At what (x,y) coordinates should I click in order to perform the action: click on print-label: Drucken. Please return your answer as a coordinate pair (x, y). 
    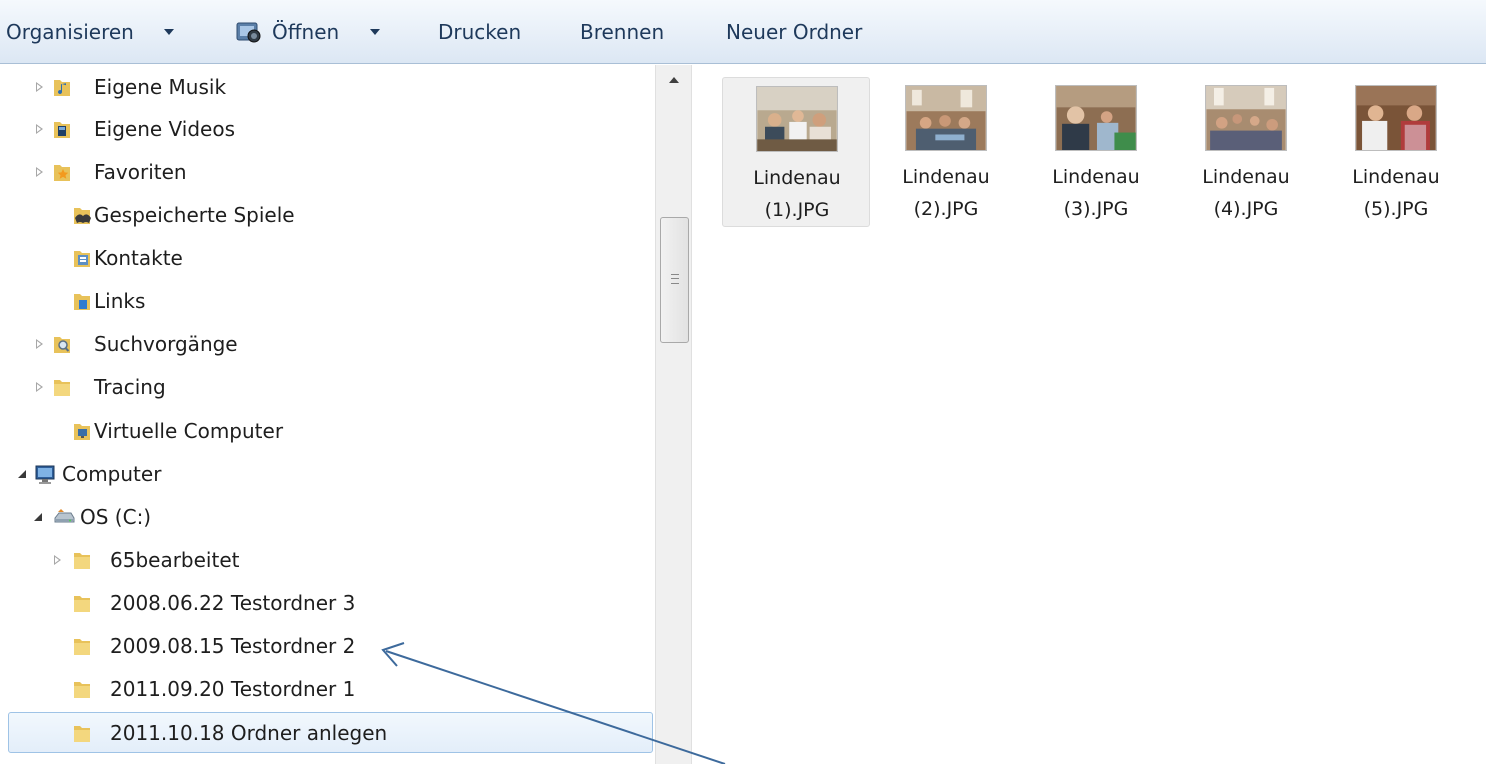
    Looking at the image, I should click on (480, 32).